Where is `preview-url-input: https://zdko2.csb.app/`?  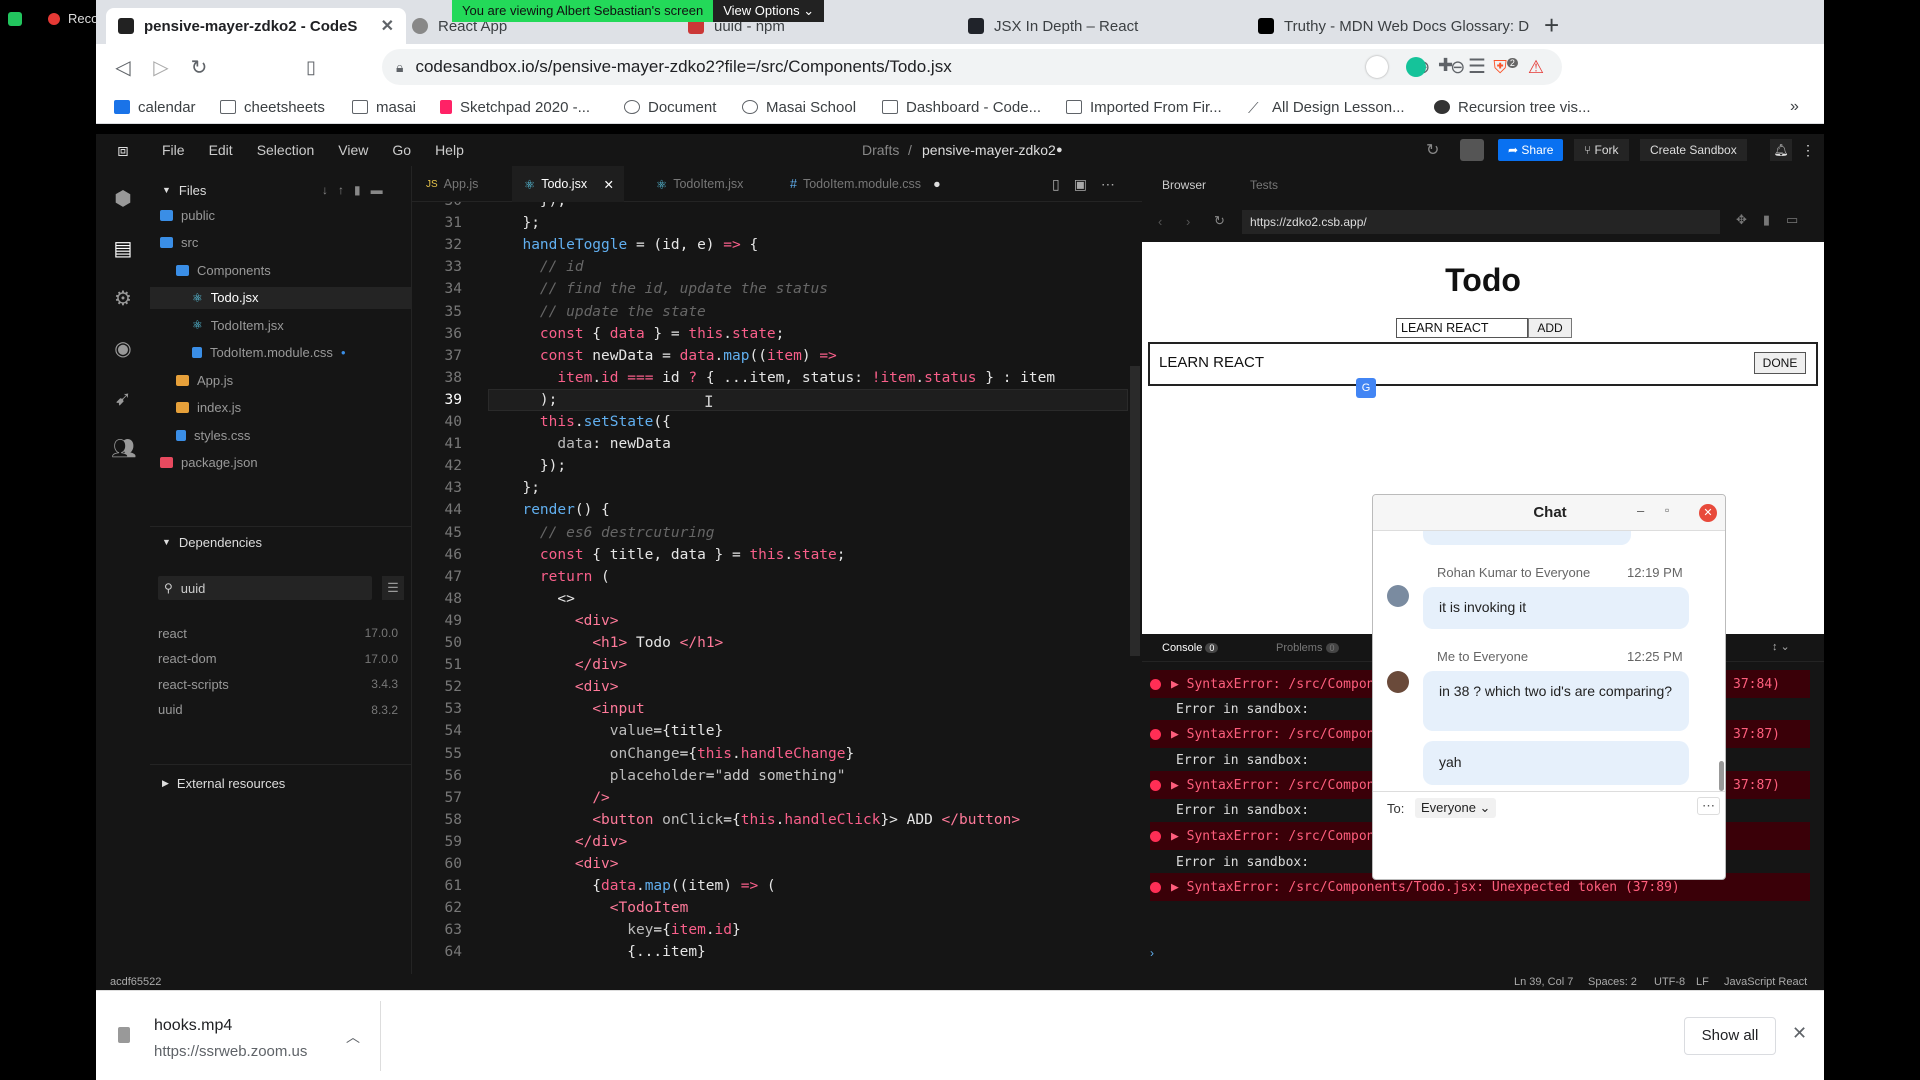 preview-url-input: https://zdko2.csb.app/ is located at coordinates (1481, 222).